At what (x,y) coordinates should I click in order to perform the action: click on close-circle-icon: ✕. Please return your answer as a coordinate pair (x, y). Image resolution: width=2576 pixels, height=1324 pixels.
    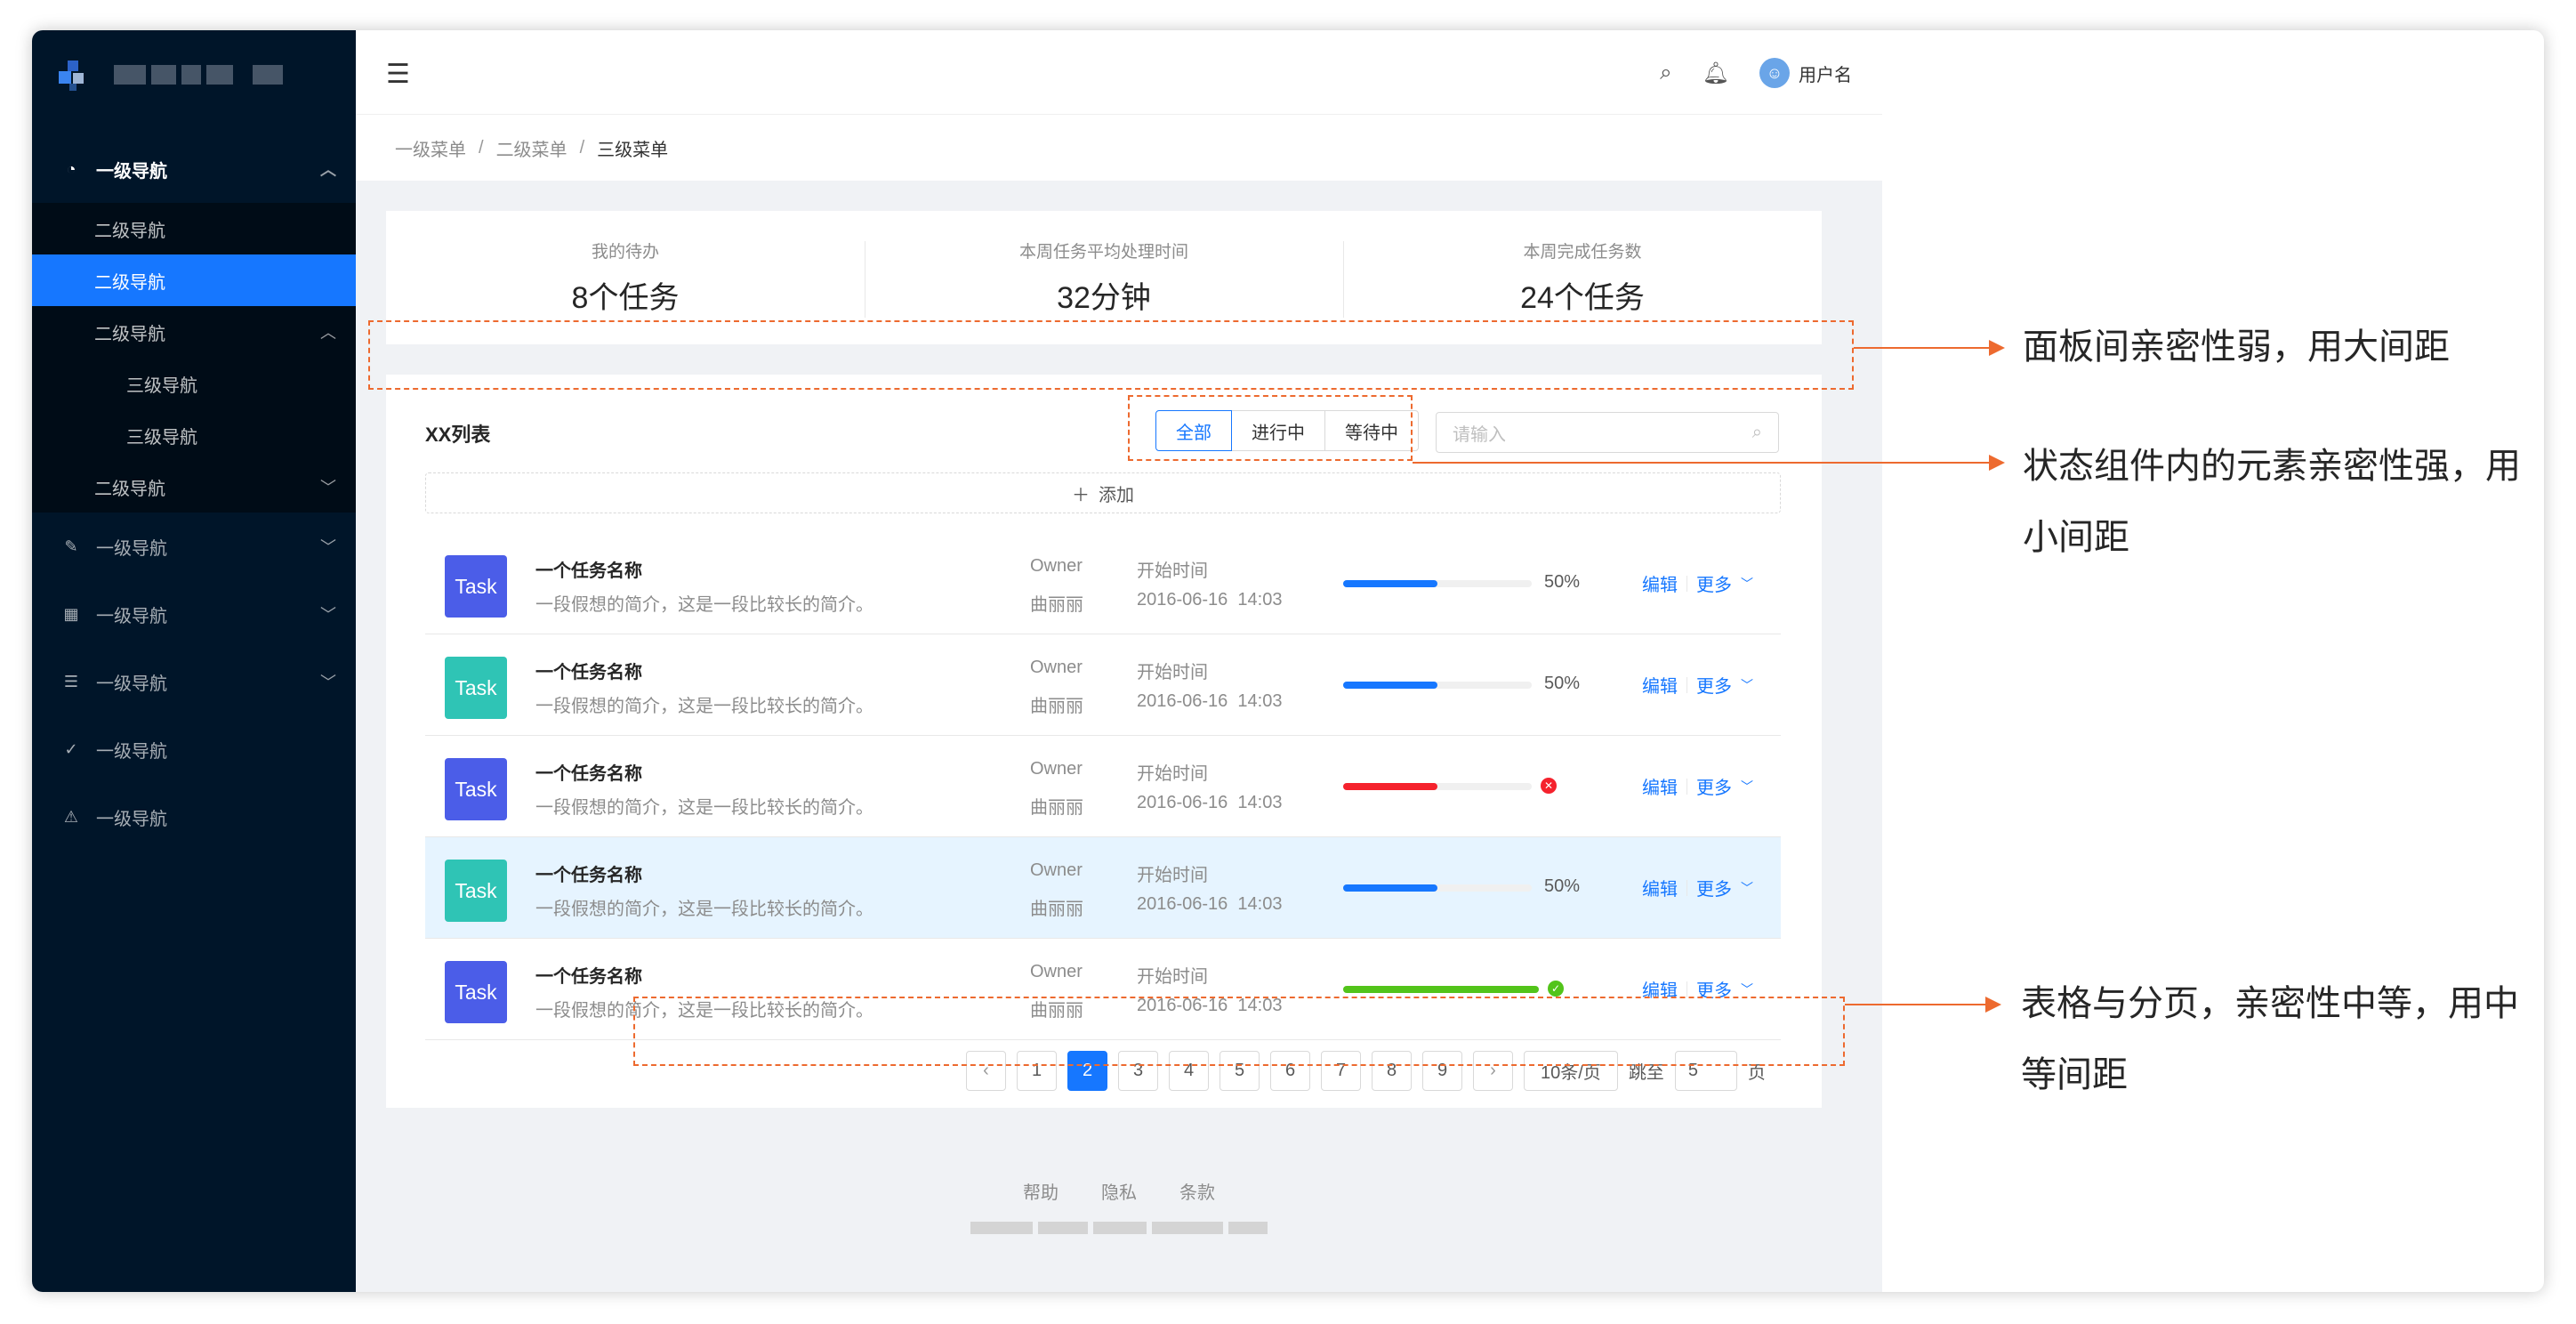
    Looking at the image, I should click on (1549, 786).